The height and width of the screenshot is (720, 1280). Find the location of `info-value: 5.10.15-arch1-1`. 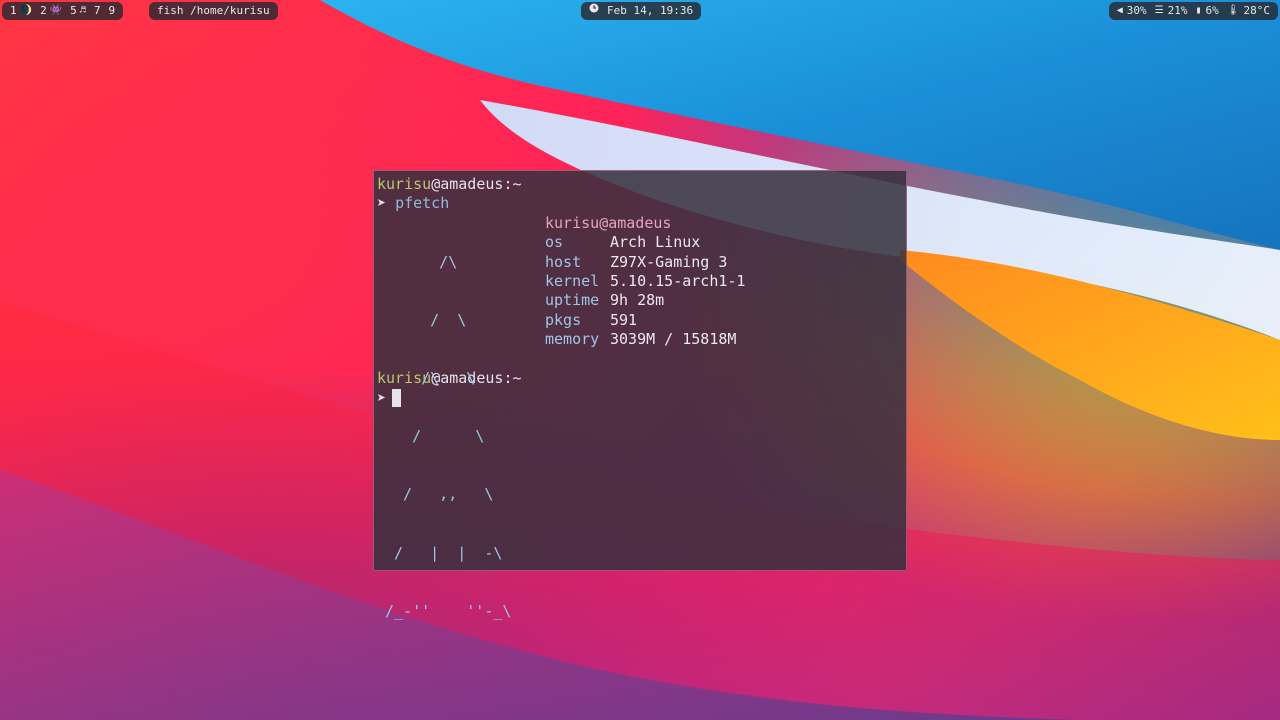

info-value: 5.10.15-arch1-1 is located at coordinates (678, 280).